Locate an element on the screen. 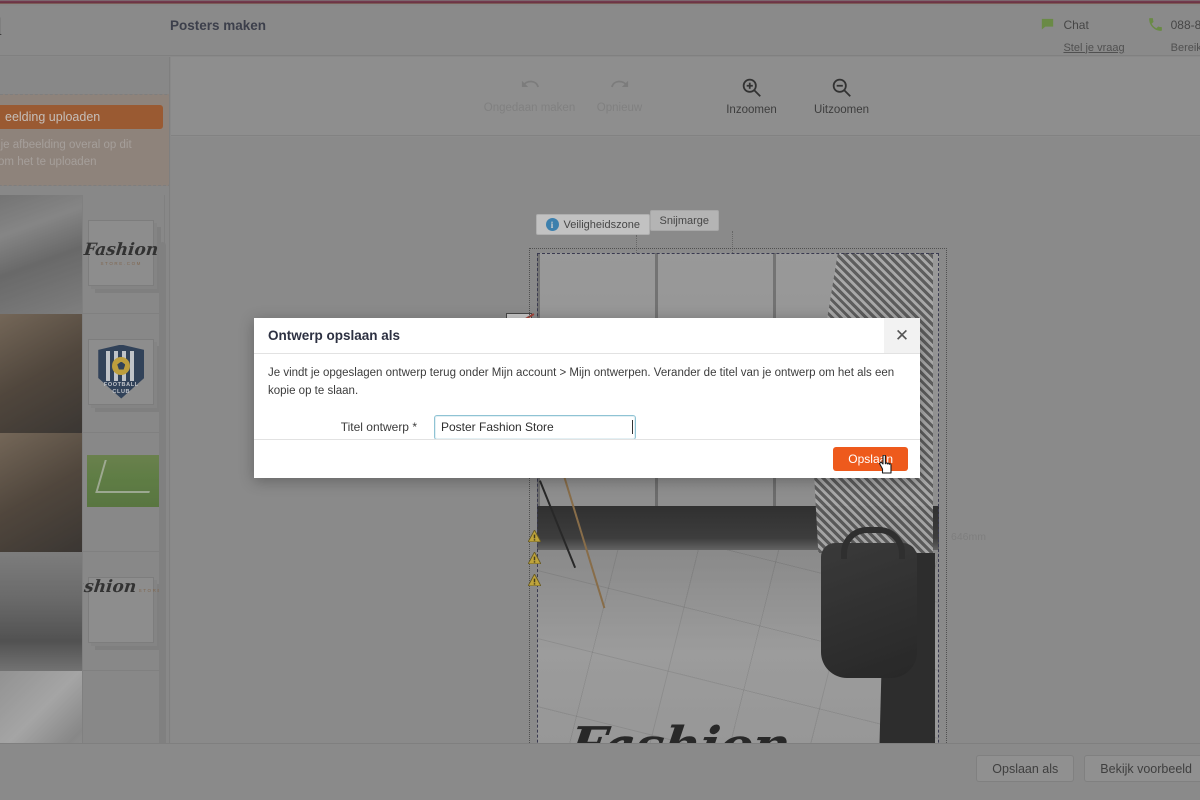  text-cursor is located at coordinates (632, 427).